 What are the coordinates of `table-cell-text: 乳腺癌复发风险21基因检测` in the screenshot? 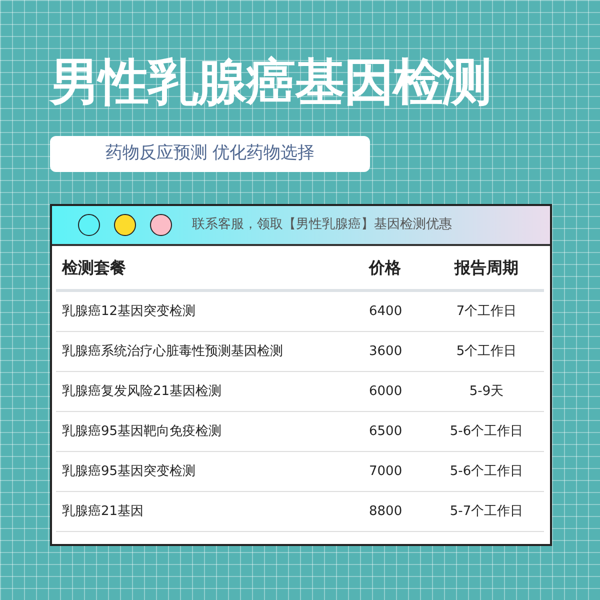 It's located at (142, 391).